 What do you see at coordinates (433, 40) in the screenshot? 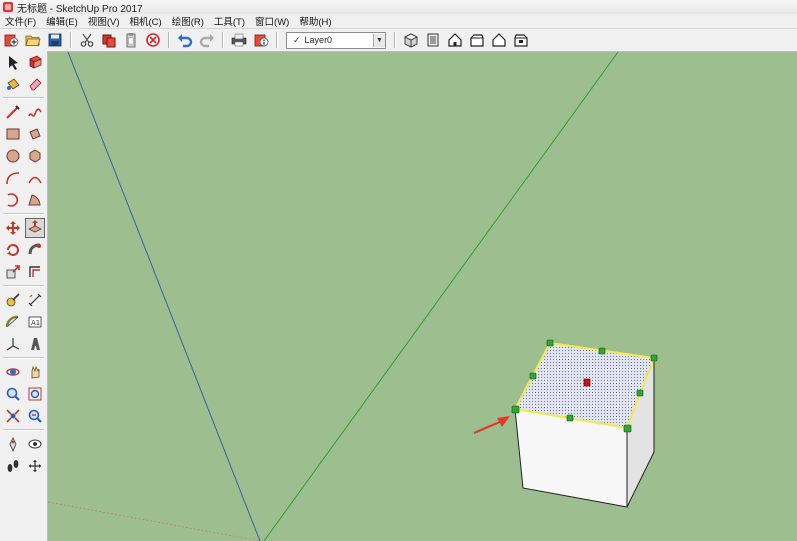
I see `top-view-icon` at bounding box center [433, 40].